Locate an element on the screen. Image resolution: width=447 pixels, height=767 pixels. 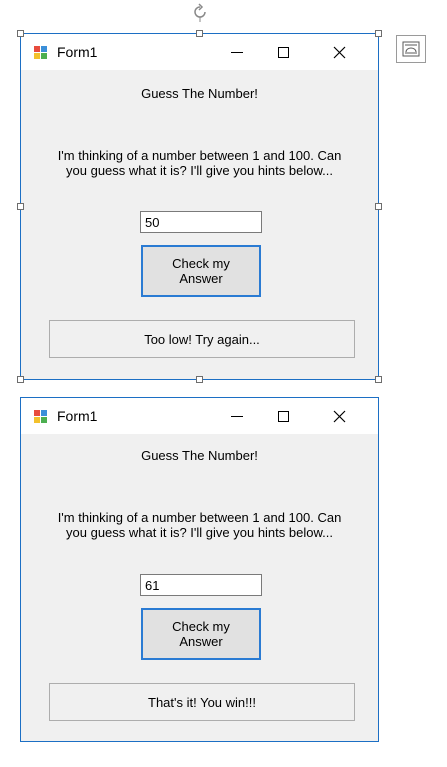
rotate-handle-icon is located at coordinates (200, 12).